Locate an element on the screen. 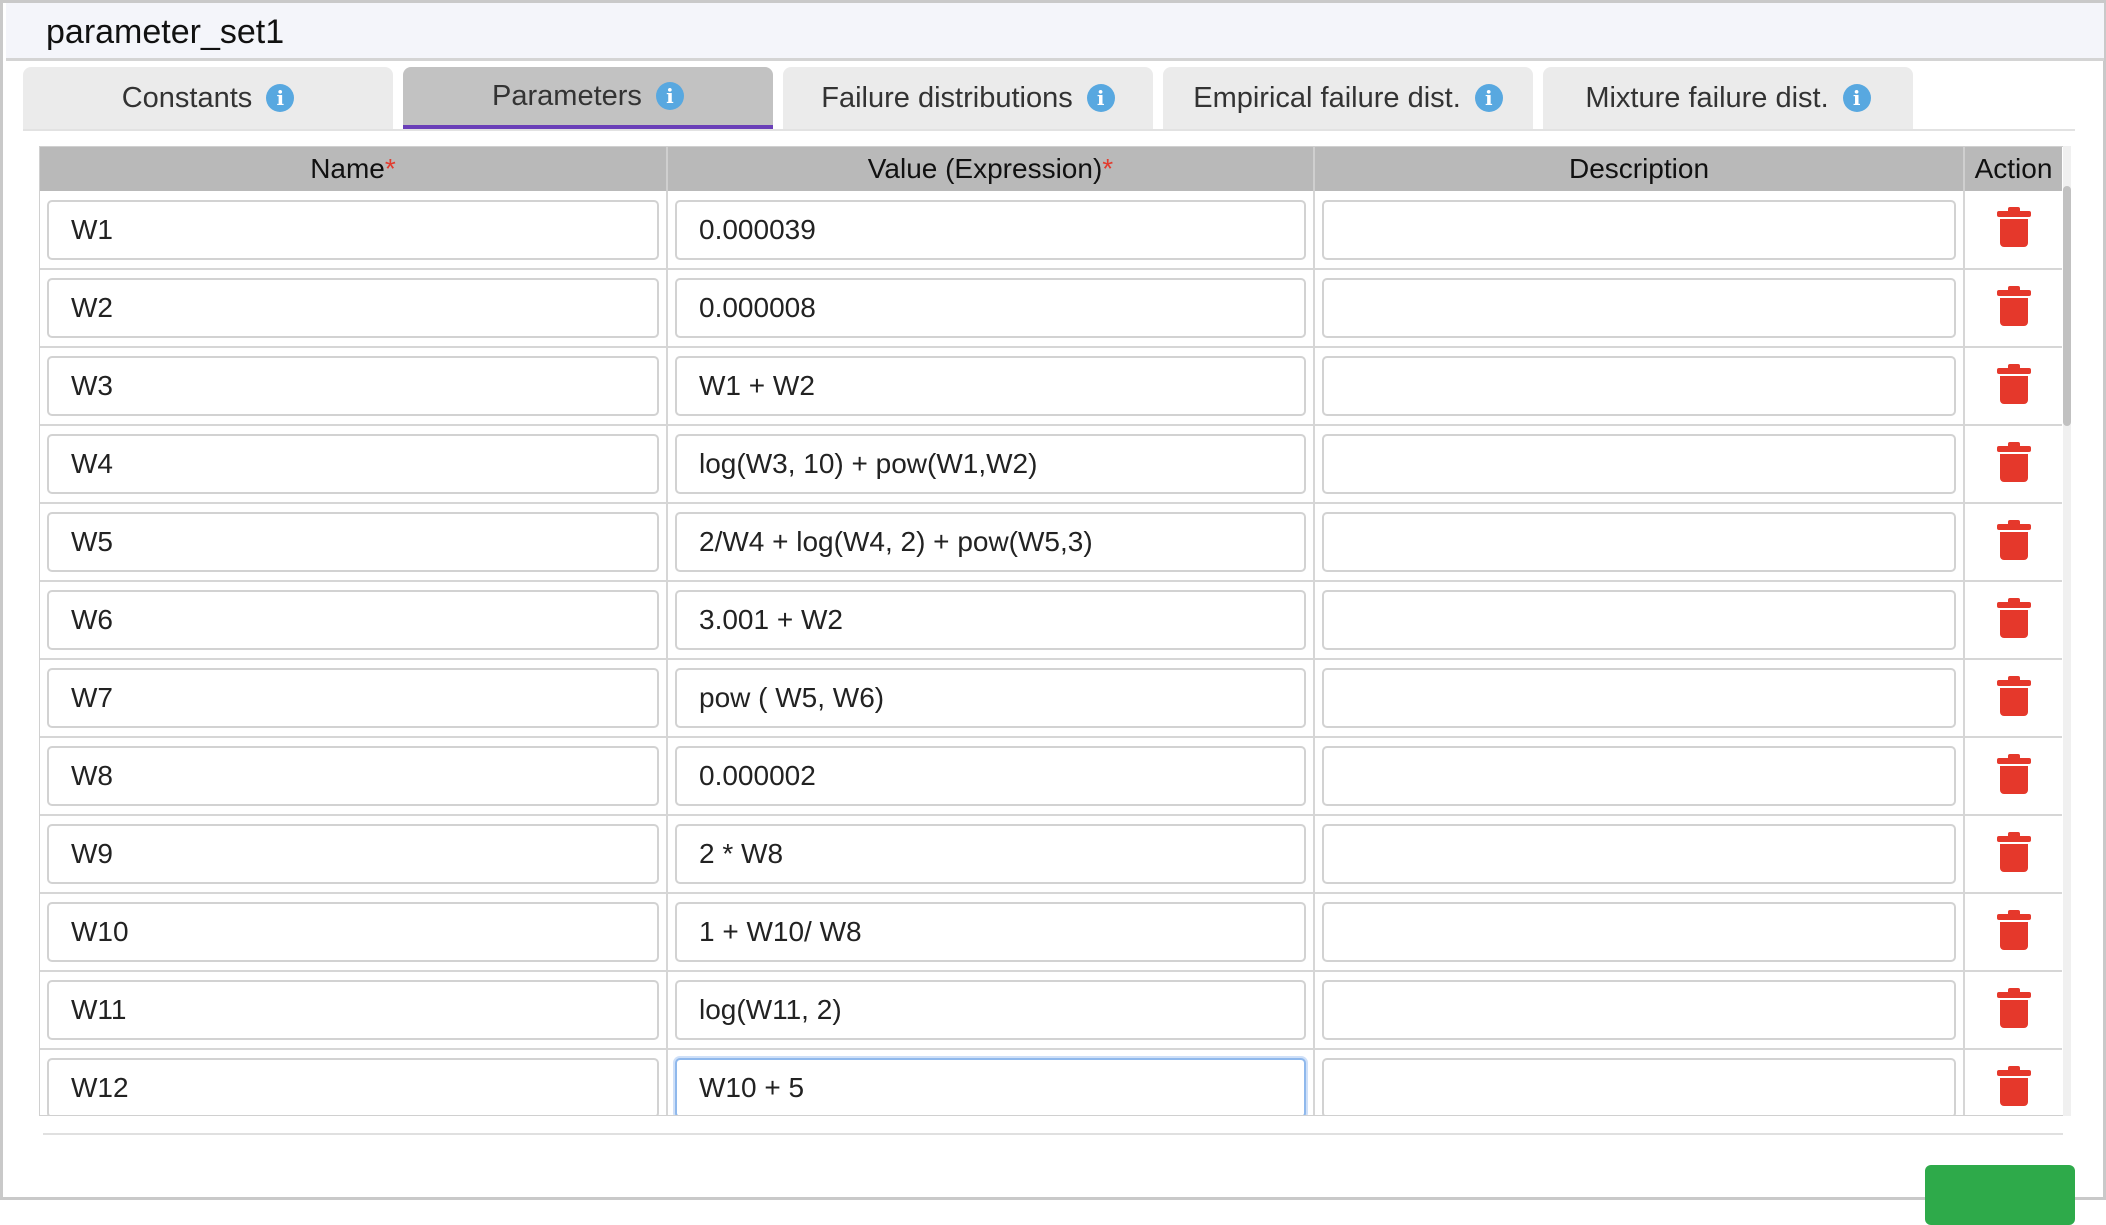 This screenshot has height=1225, width=2106. scrollbar-thumb is located at coordinates (2067, 306).